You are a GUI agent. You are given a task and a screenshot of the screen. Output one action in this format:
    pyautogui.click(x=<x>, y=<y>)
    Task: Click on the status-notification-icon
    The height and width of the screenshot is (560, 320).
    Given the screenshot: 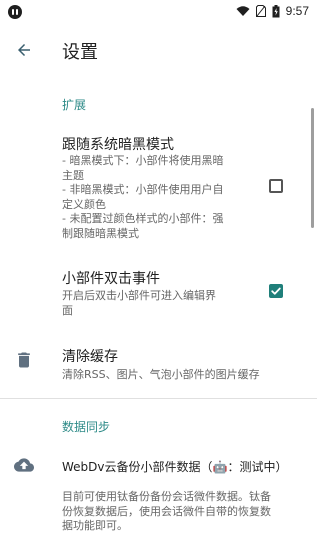 What is the action you would take?
    pyautogui.click(x=15, y=12)
    